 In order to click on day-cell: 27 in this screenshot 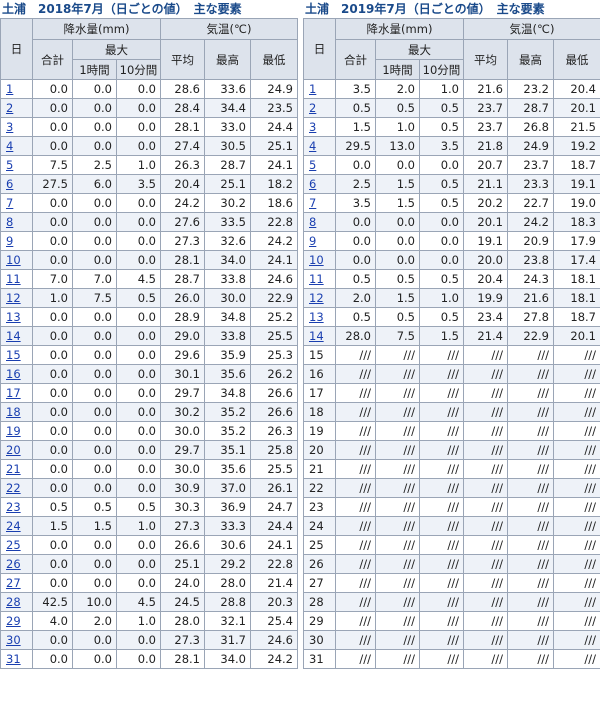, I will do `click(16, 583)`.